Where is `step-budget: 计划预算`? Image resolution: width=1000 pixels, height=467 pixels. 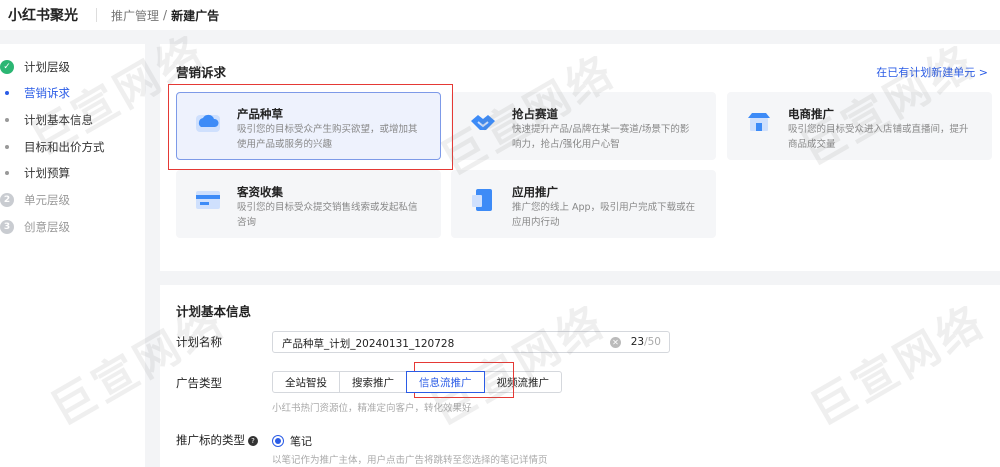 step-budget: 计划预算 is located at coordinates (35, 173).